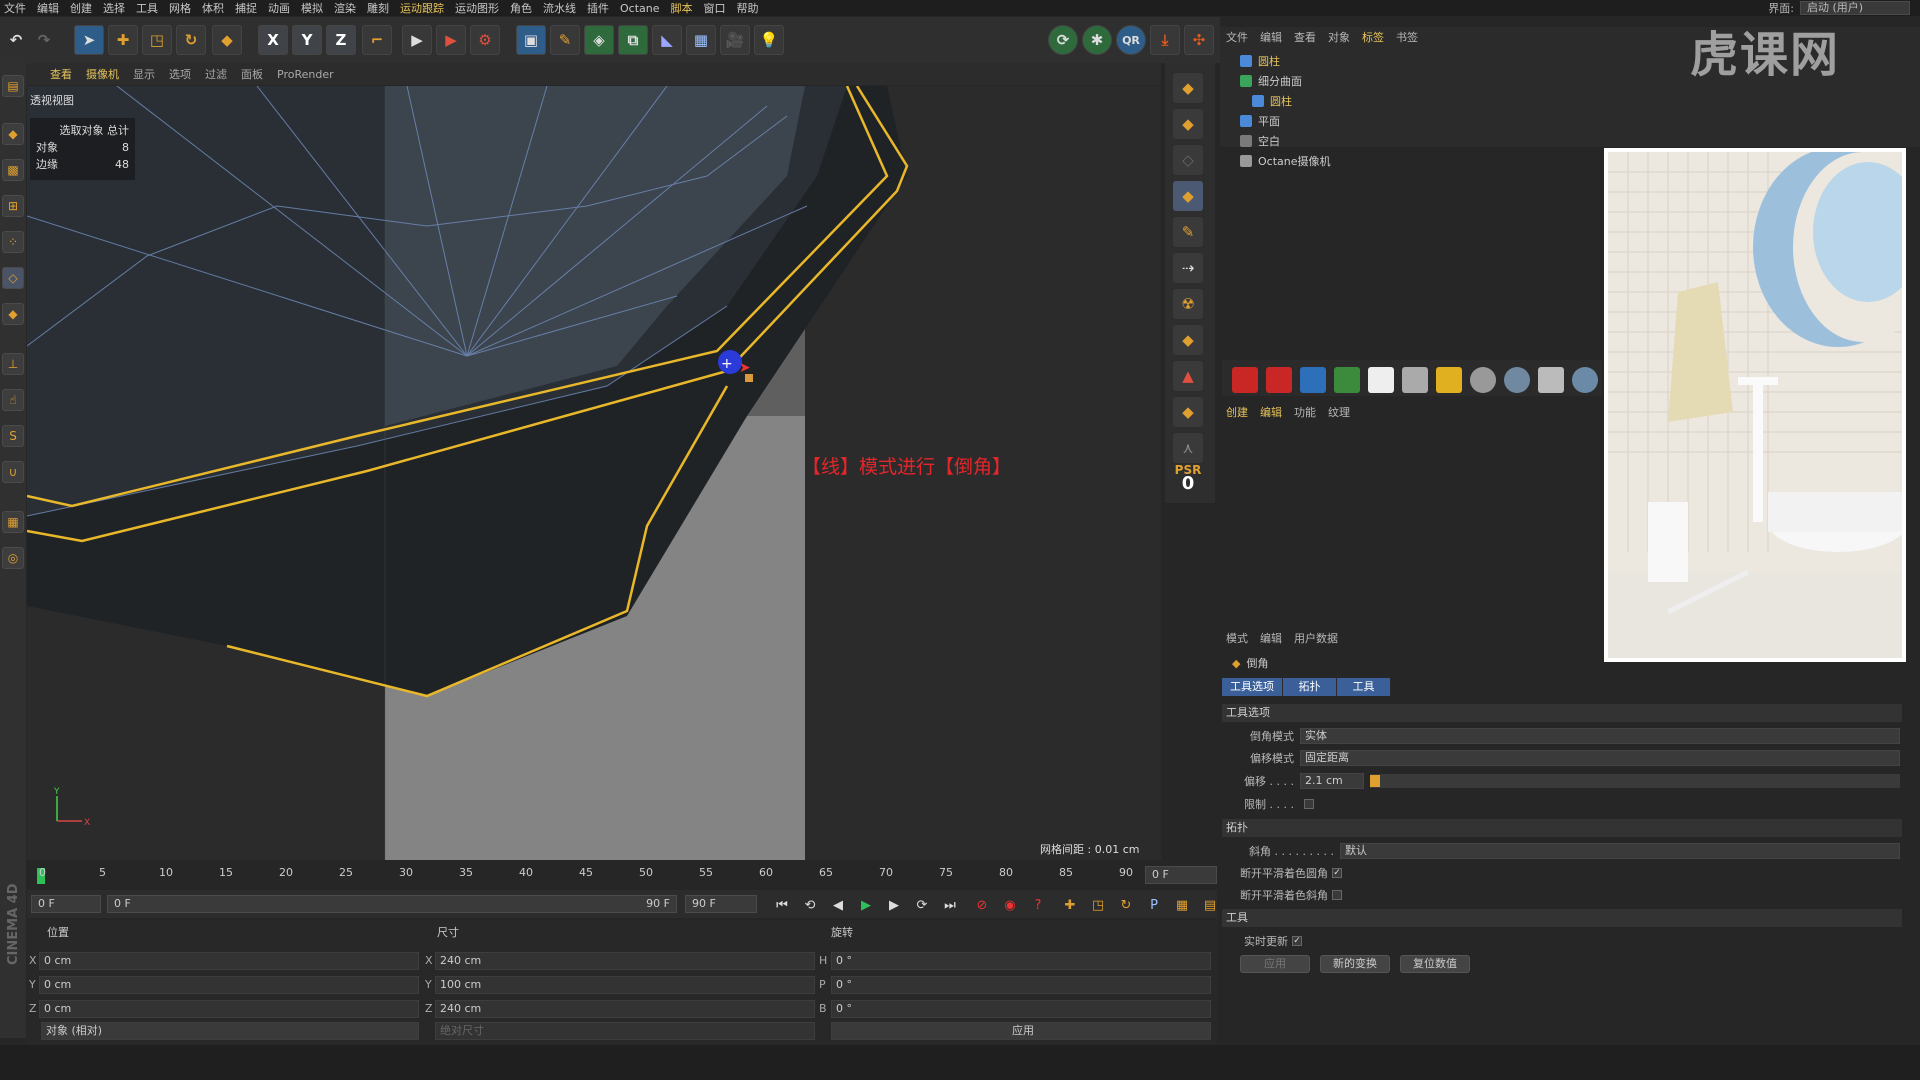 This screenshot has width=1920, height=1080. I want to click on bevel-mode-dropdown: 实体, so click(1600, 736).